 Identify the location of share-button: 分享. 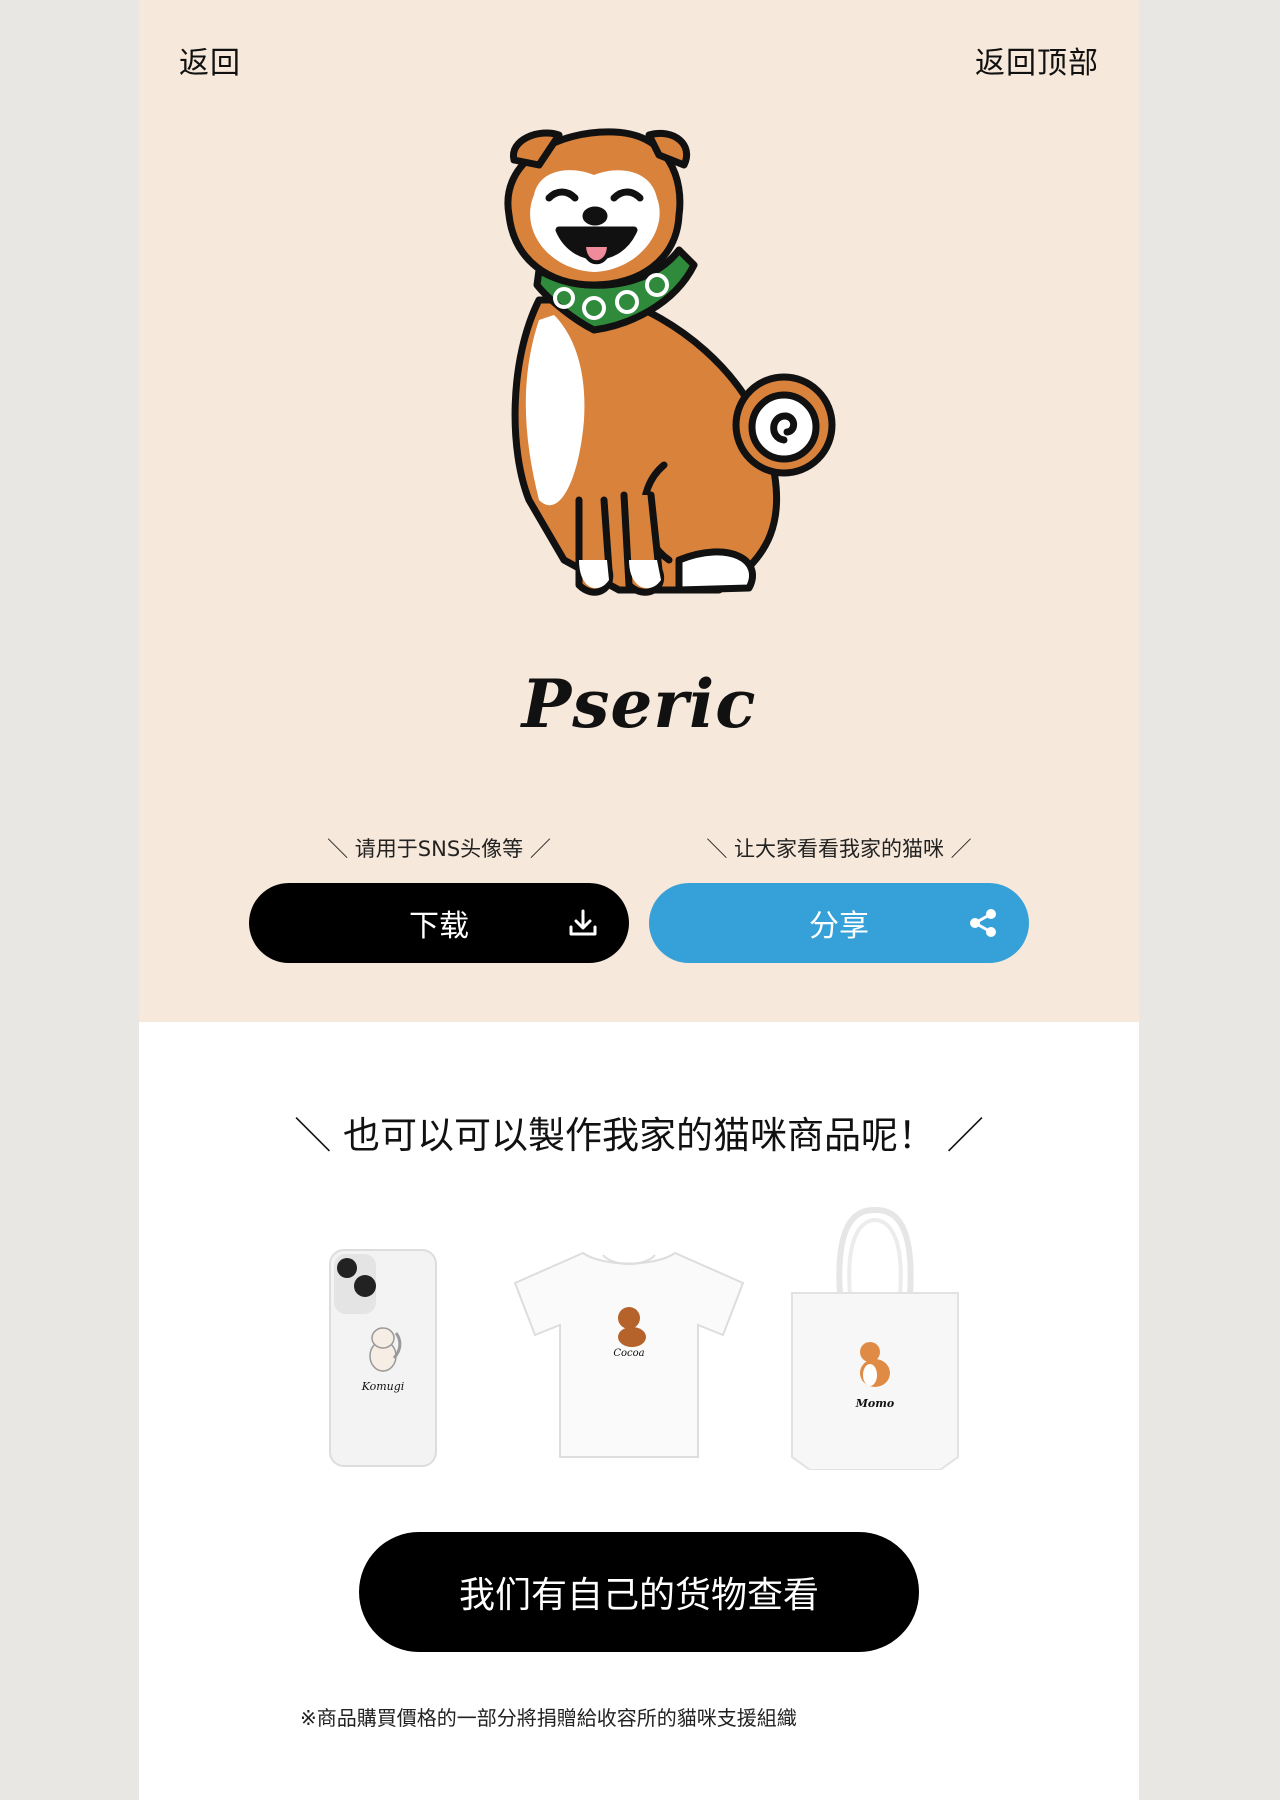
(839, 923).